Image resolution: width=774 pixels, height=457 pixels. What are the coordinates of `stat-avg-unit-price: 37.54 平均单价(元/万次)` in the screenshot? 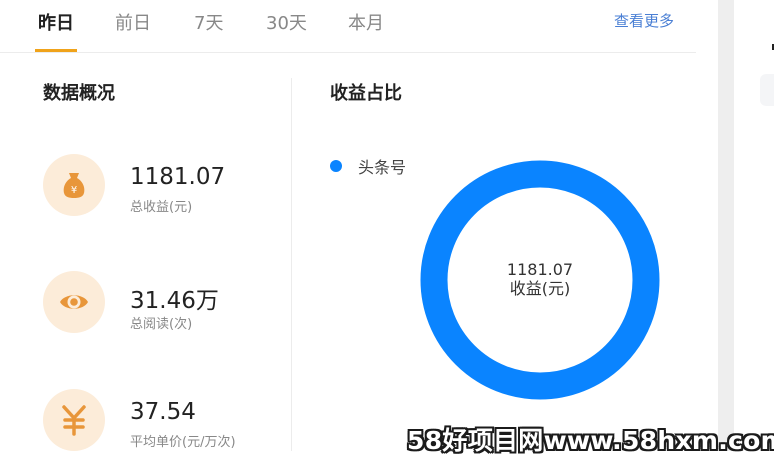 It's located at (163, 420).